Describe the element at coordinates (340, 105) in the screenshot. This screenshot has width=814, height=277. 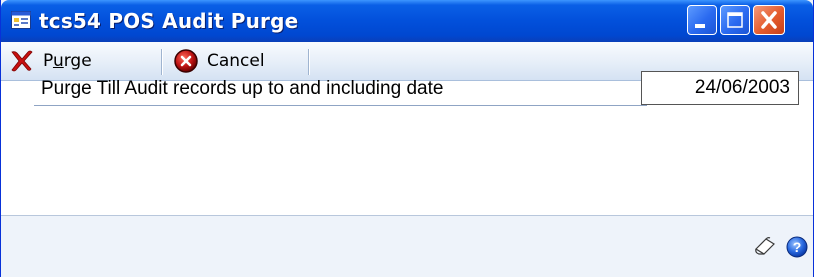
I see `label-underline` at that location.